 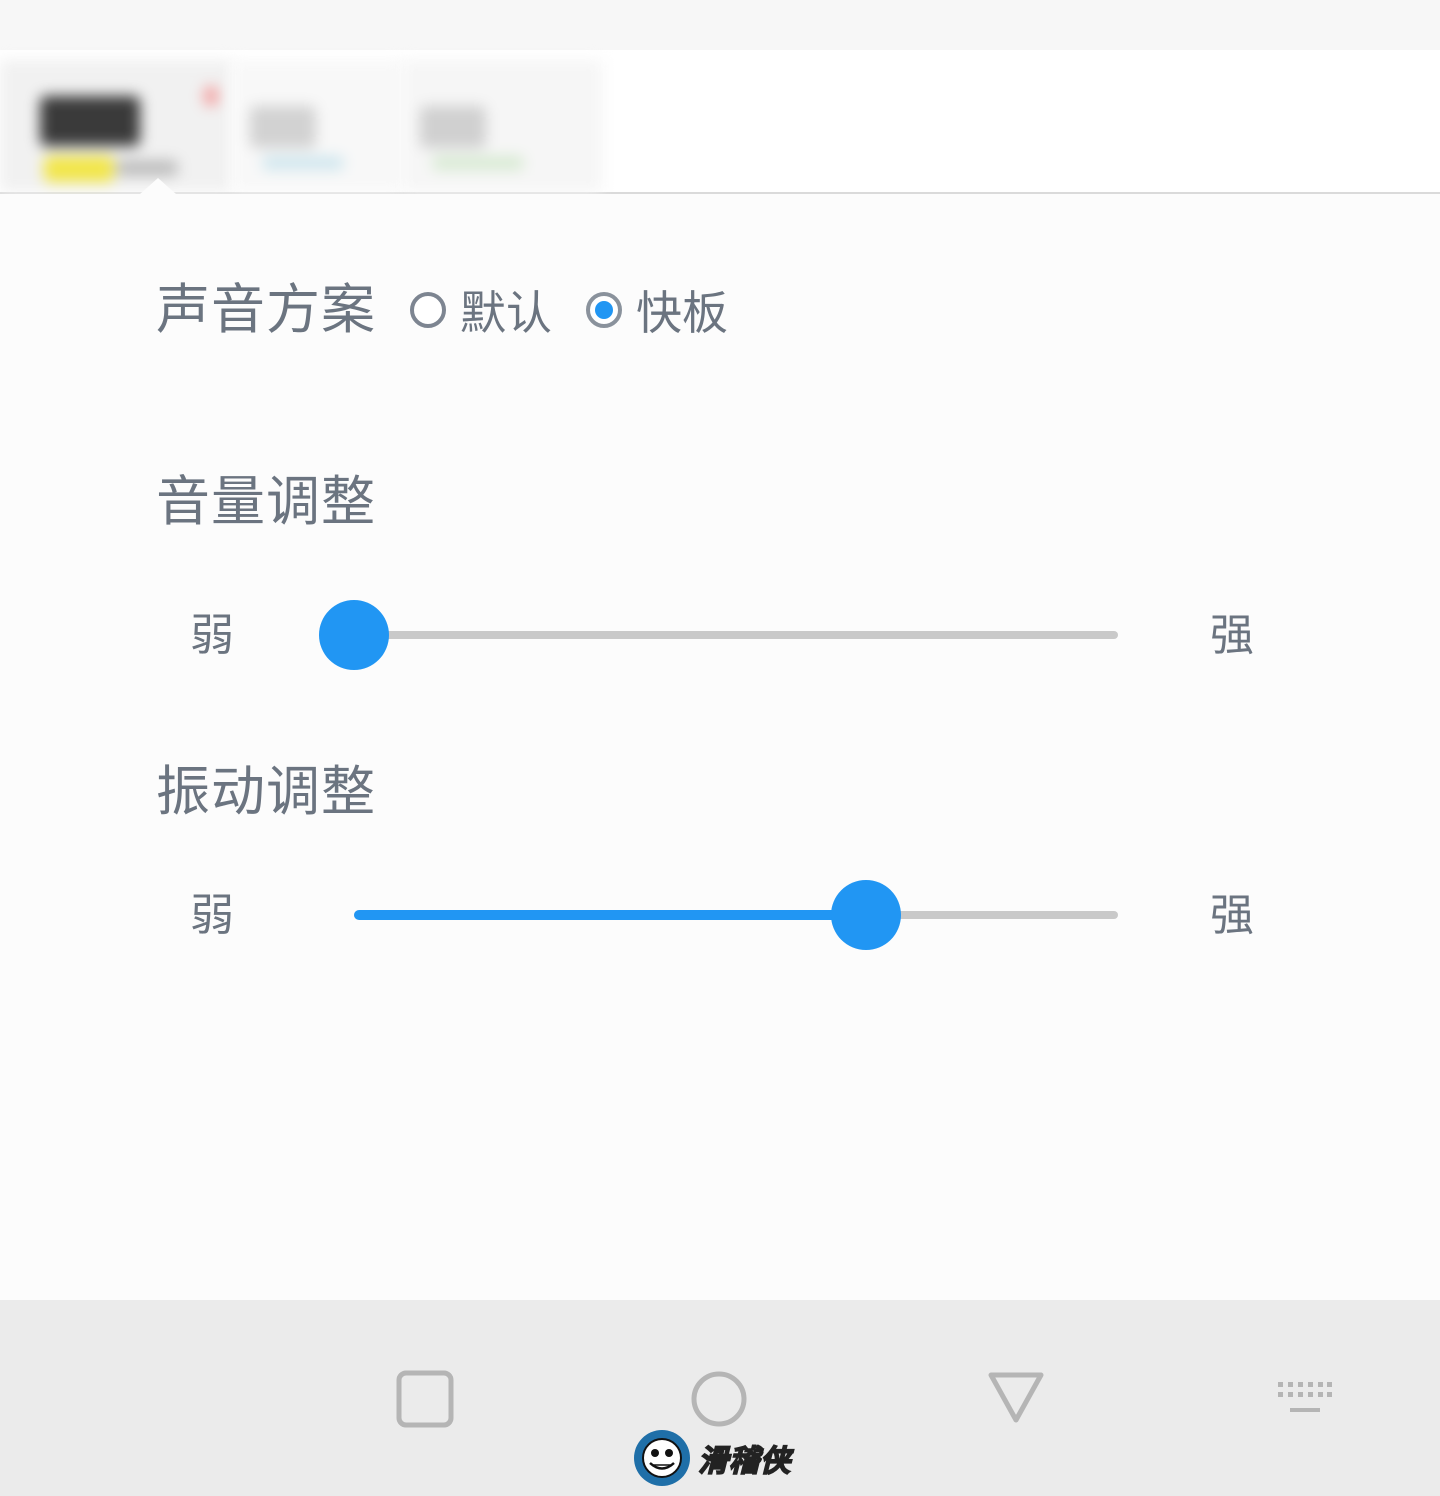 I want to click on radio-dot, so click(x=604, y=310).